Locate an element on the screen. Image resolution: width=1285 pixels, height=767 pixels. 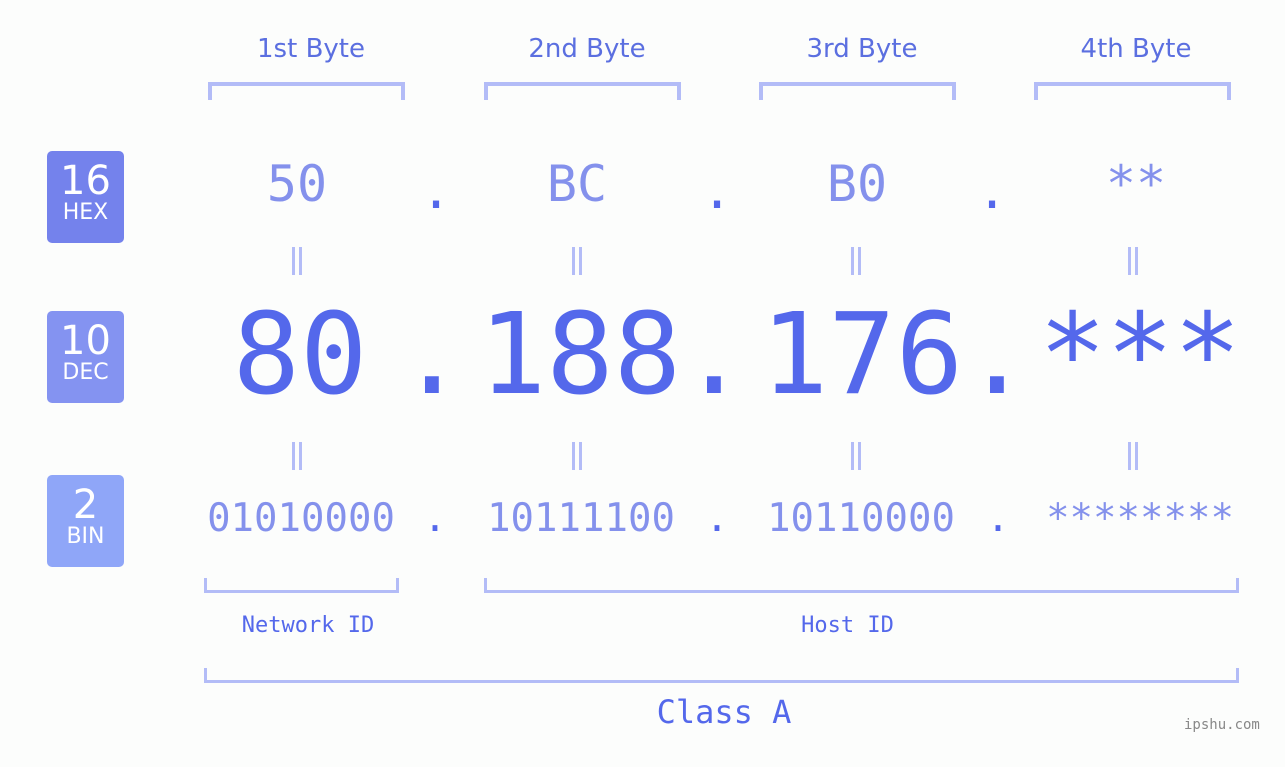
host-bracket is located at coordinates (861, 585).